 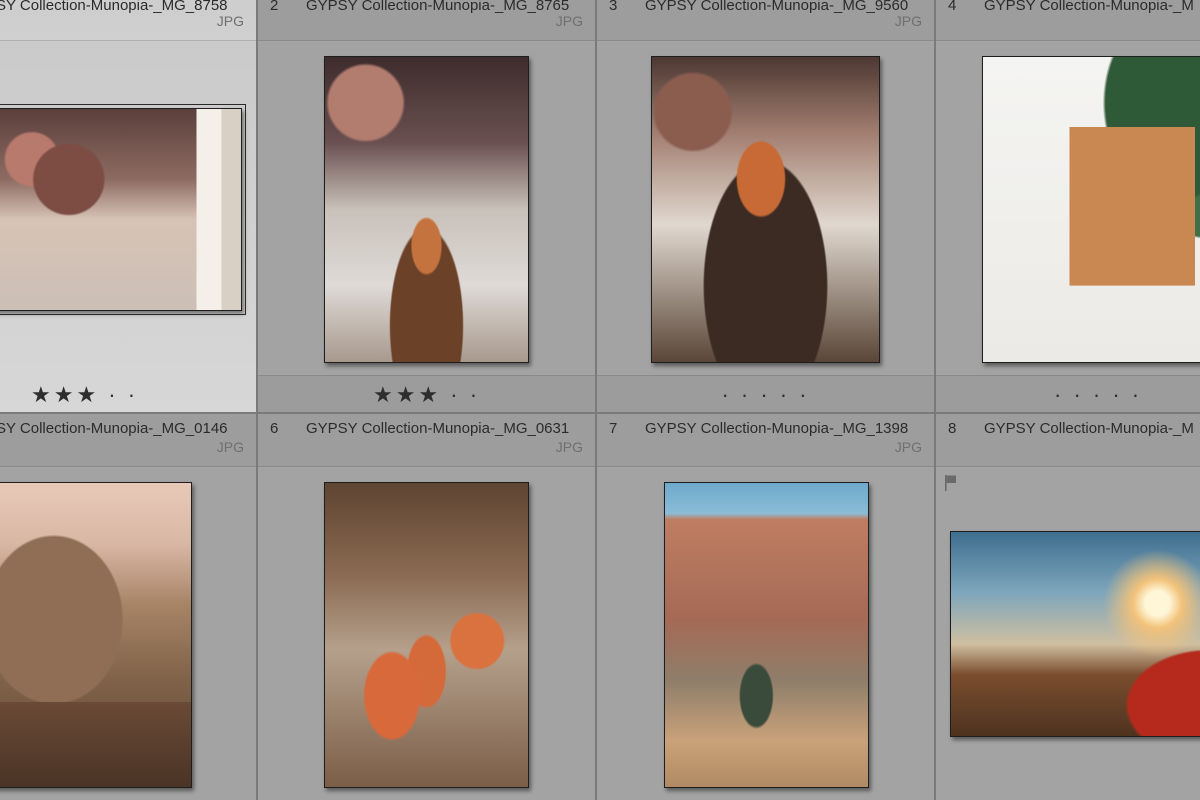 What do you see at coordinates (114, 428) in the screenshot?
I see `cell-filename: SY Collection-Munopia-_MG_0146` at bounding box center [114, 428].